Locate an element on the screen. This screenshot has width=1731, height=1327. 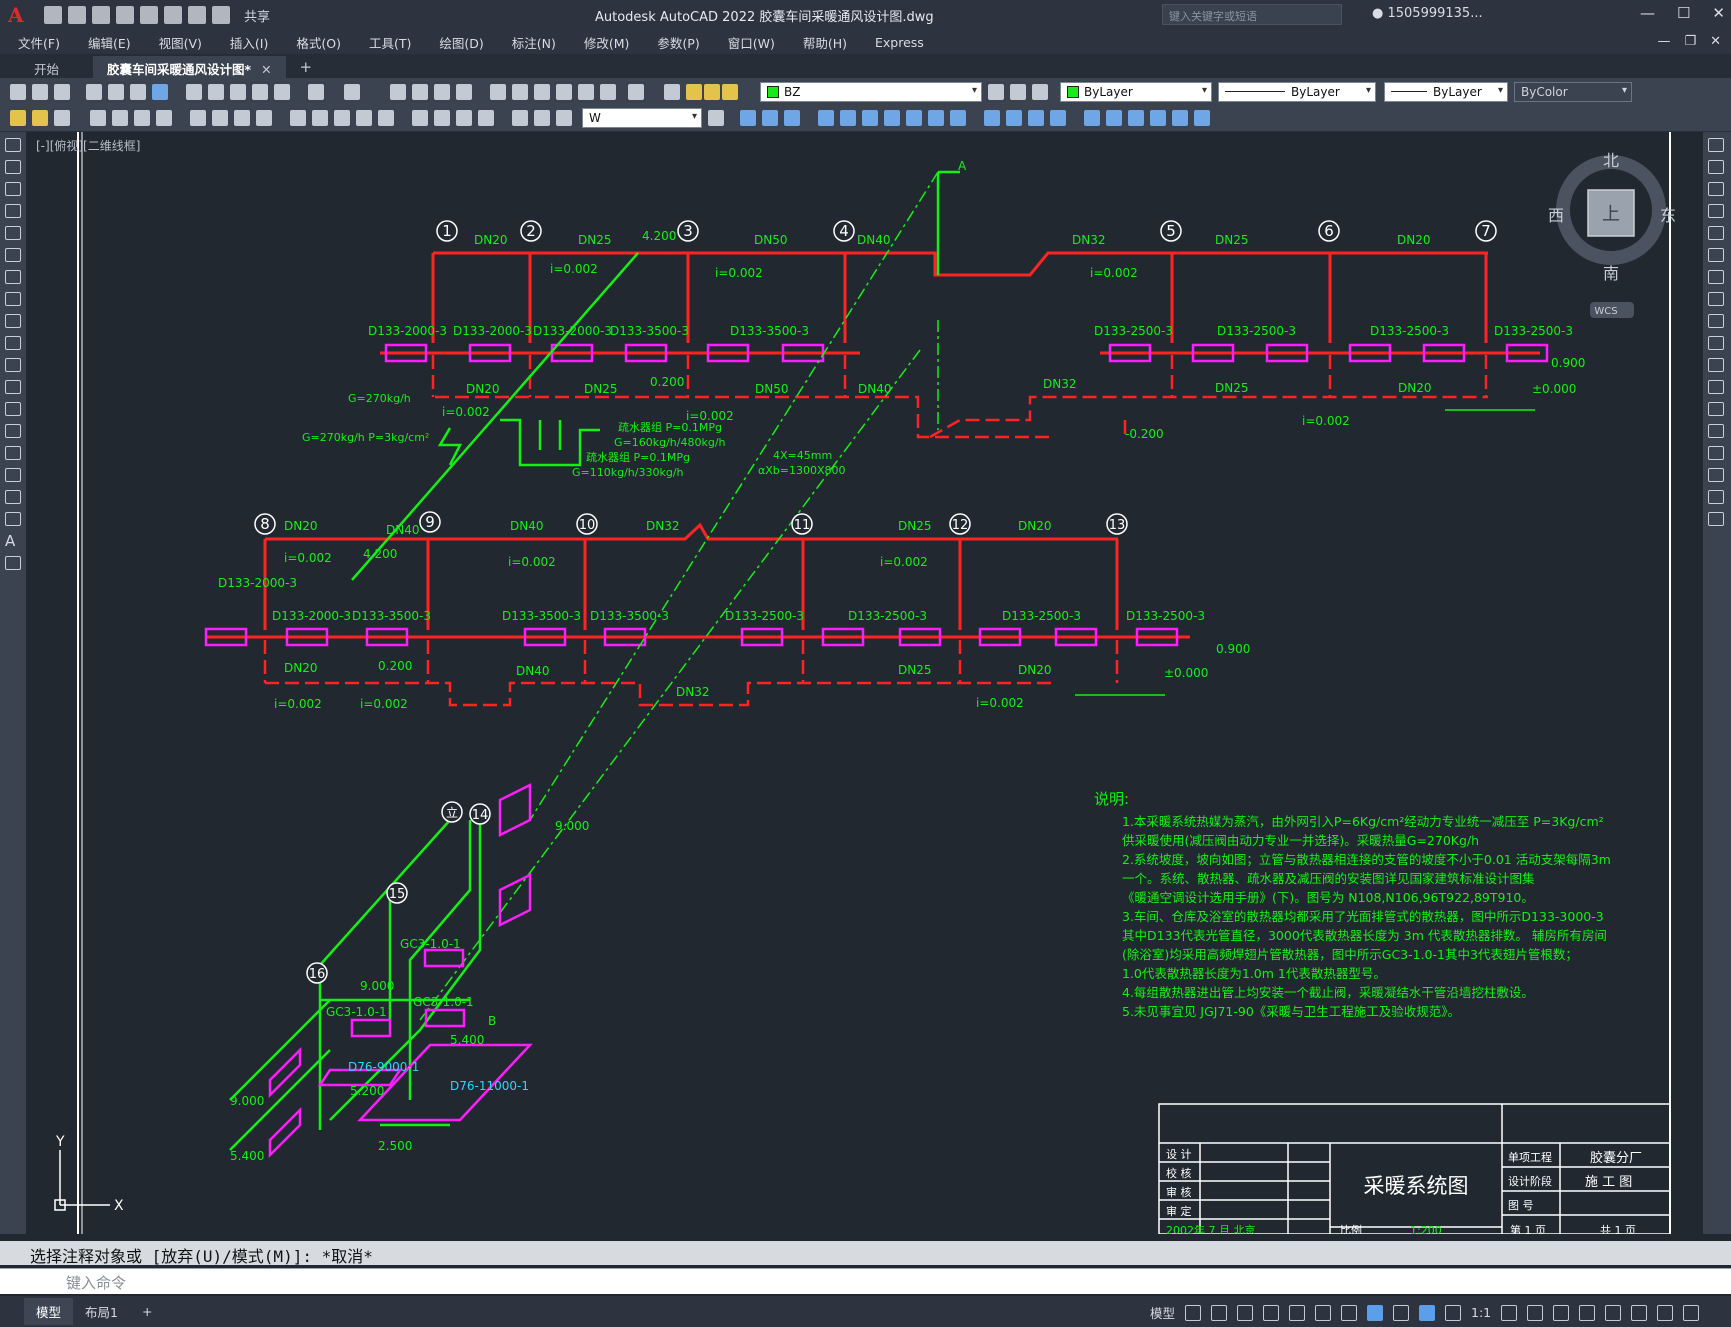
menu-parametric: 参数(P) is located at coordinates (678, 42).